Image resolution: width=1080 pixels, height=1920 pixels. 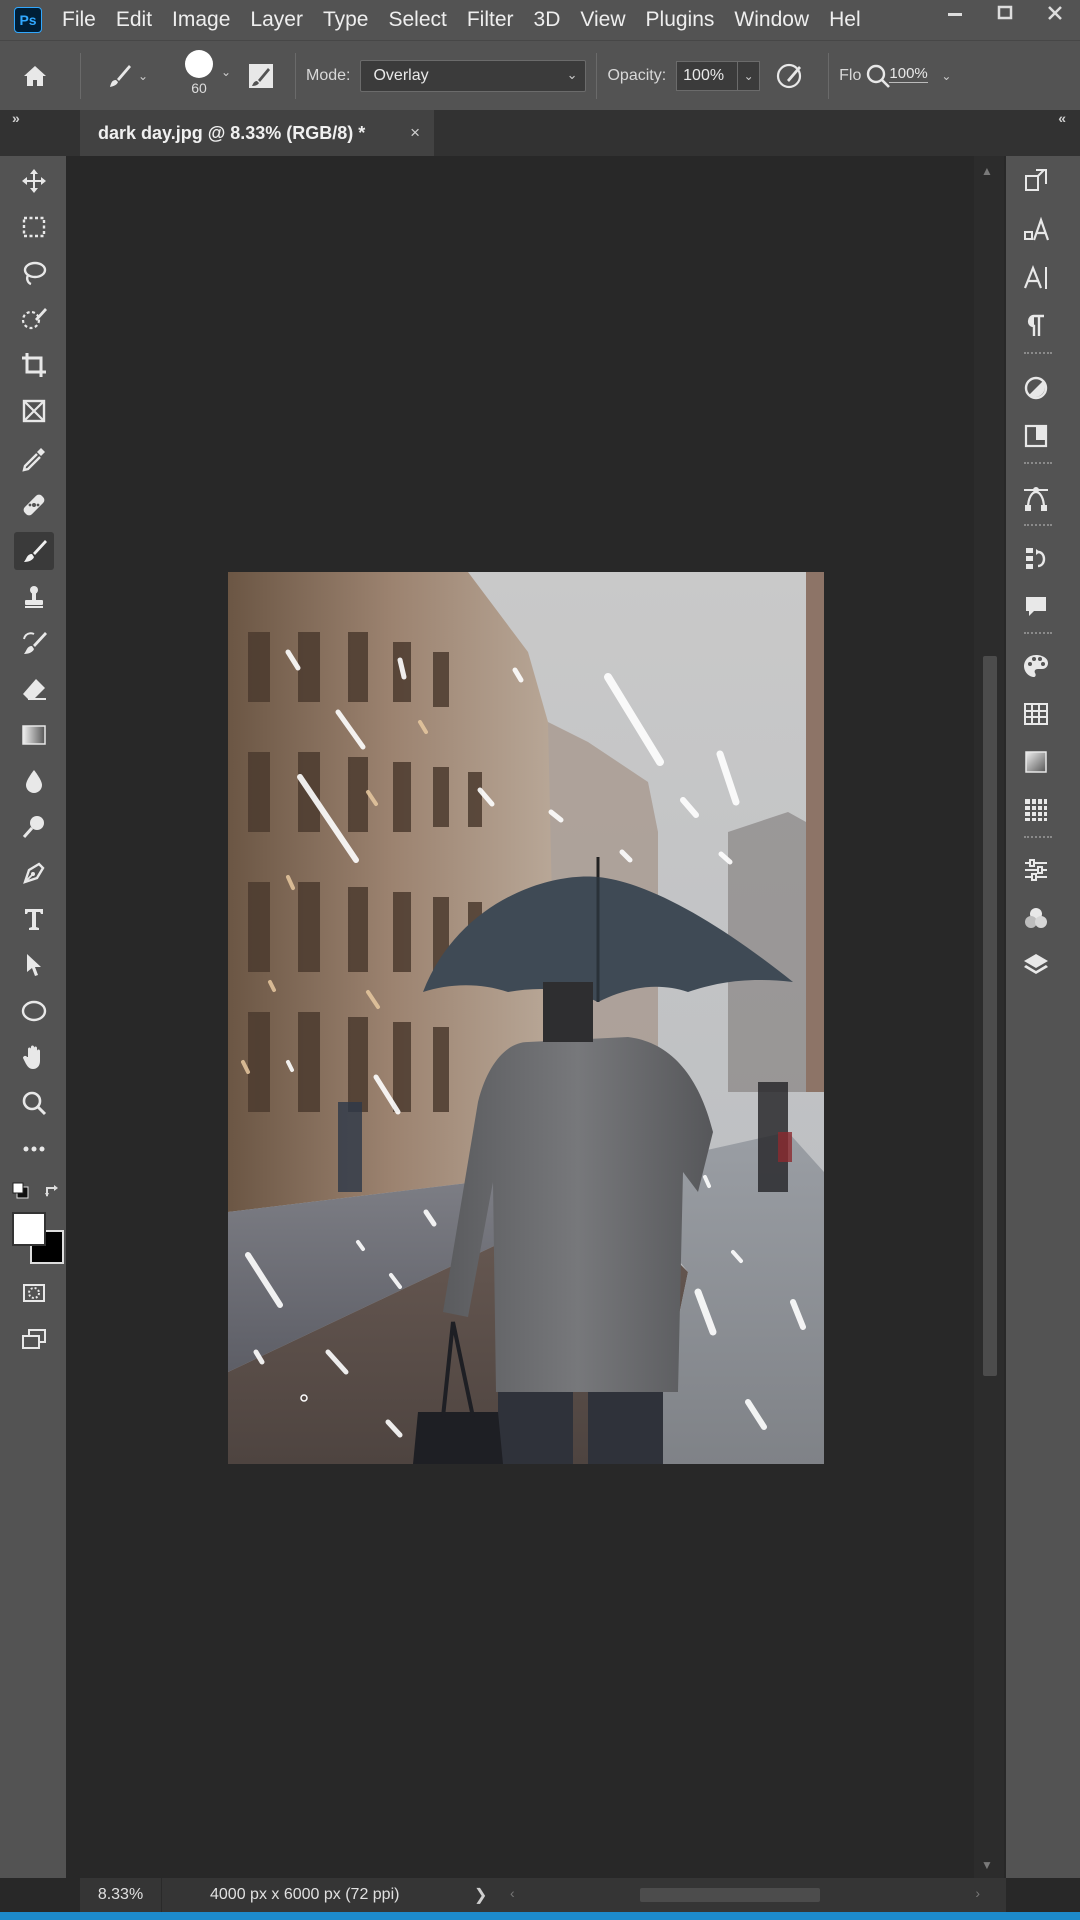 I want to click on close-tab-icon: ×, so click(x=415, y=133).